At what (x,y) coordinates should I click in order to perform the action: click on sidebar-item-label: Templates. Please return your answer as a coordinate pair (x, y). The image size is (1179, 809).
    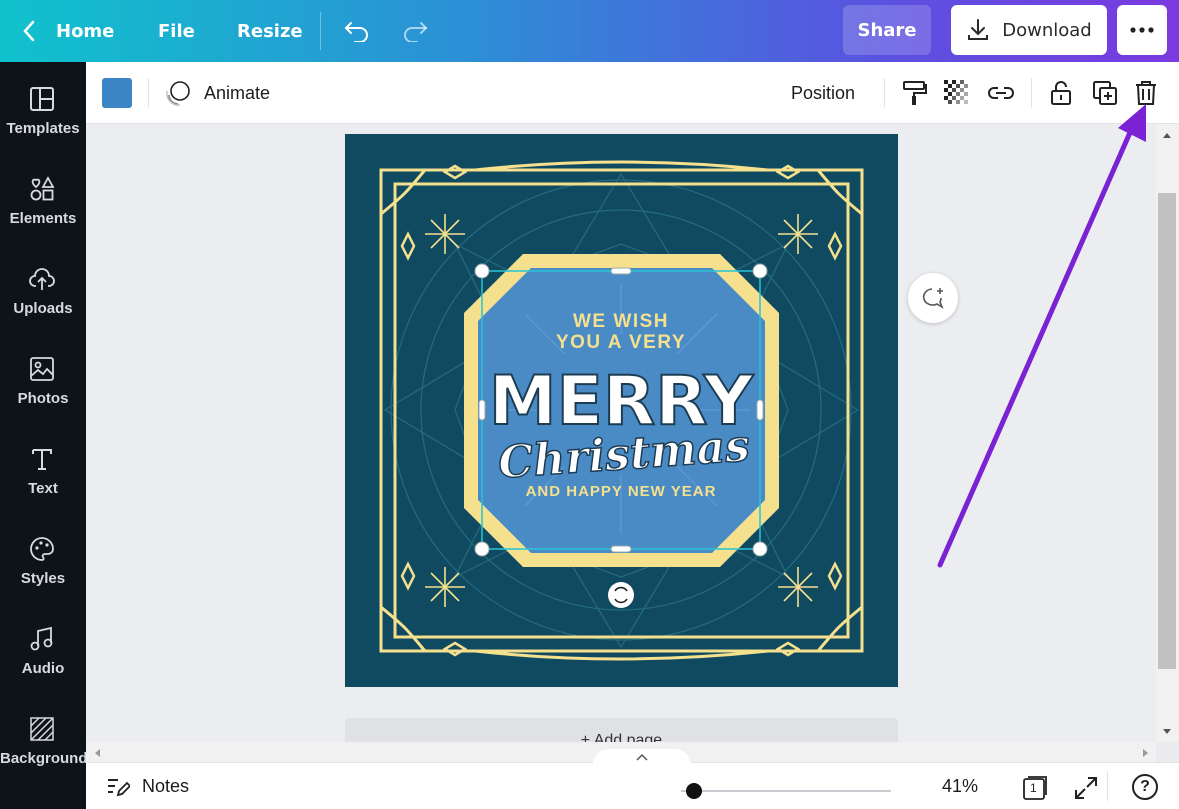
    Looking at the image, I should click on (43, 128).